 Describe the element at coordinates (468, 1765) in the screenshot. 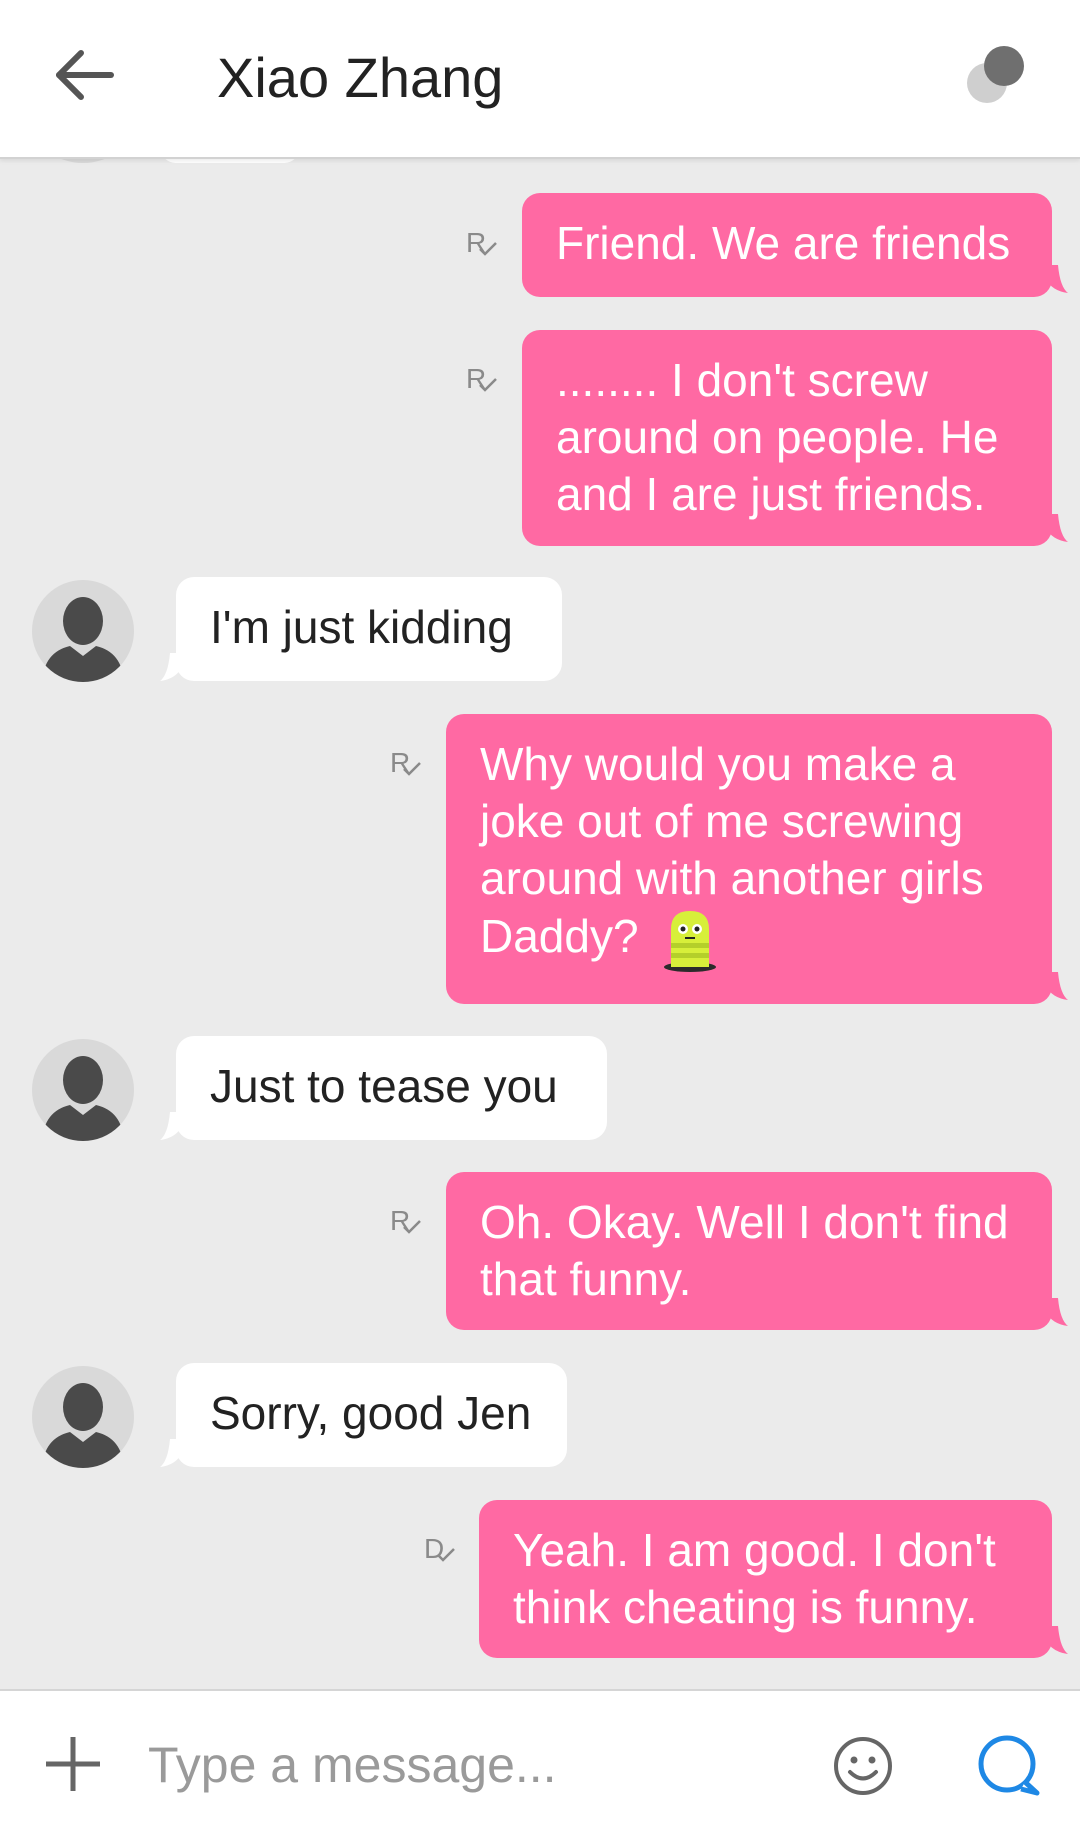

I see `message-input` at that location.